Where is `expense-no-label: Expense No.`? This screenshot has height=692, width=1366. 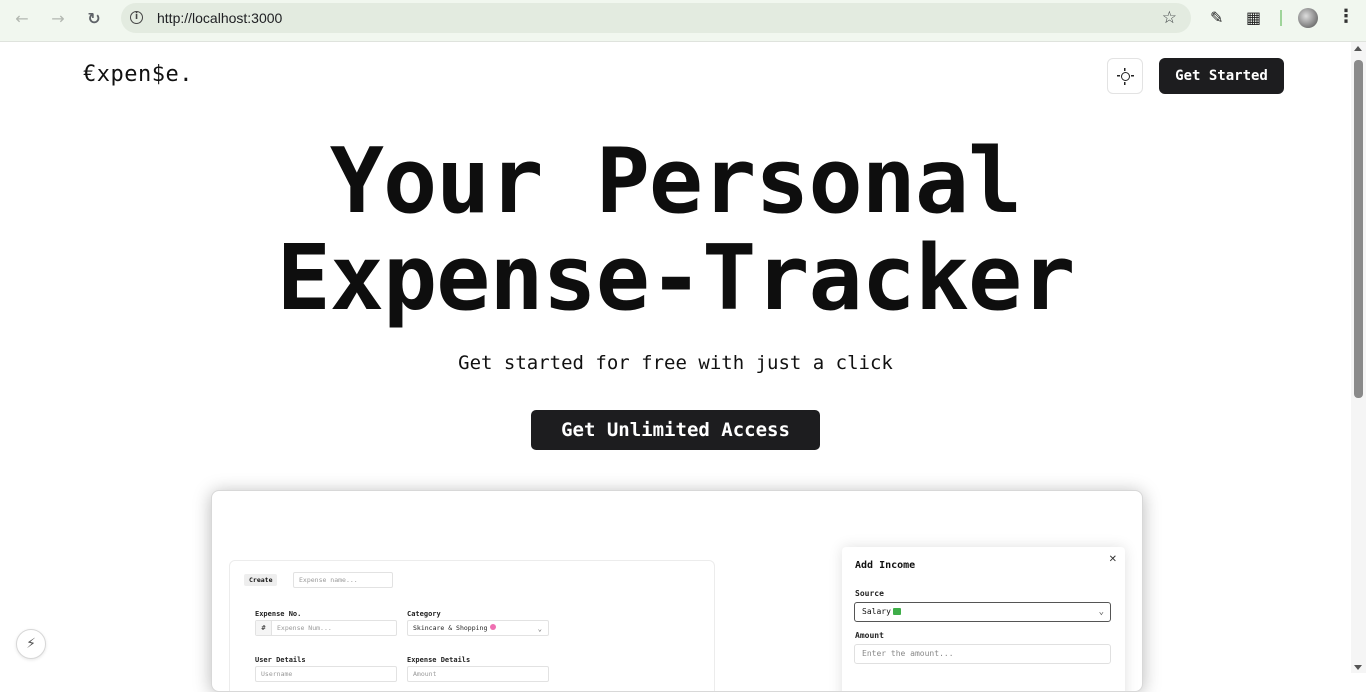 expense-no-label: Expense No. is located at coordinates (278, 614).